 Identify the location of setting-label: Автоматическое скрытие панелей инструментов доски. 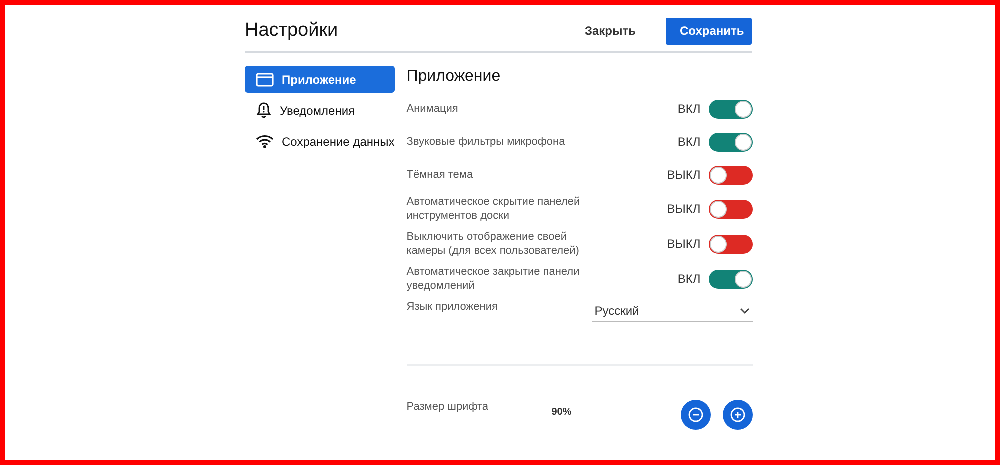
(494, 209).